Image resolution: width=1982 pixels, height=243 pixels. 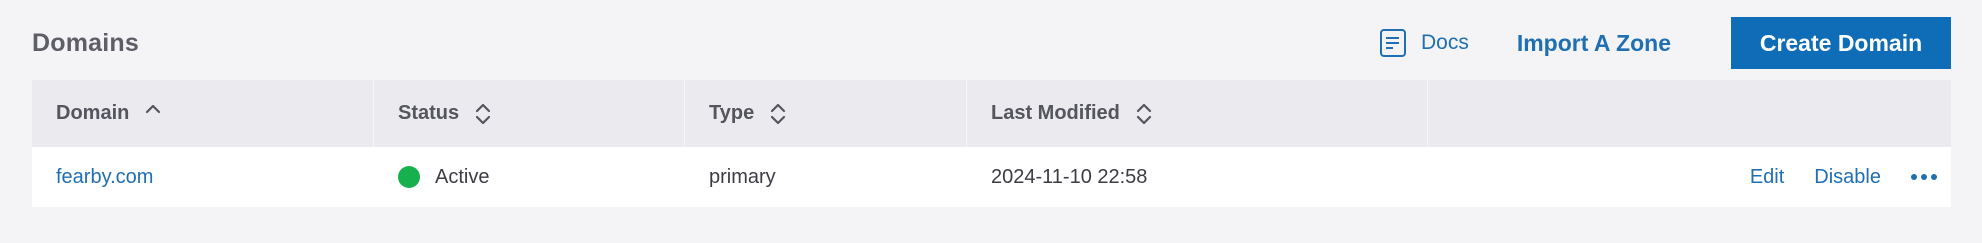 What do you see at coordinates (826, 177) in the screenshot?
I see `cell-type: primary` at bounding box center [826, 177].